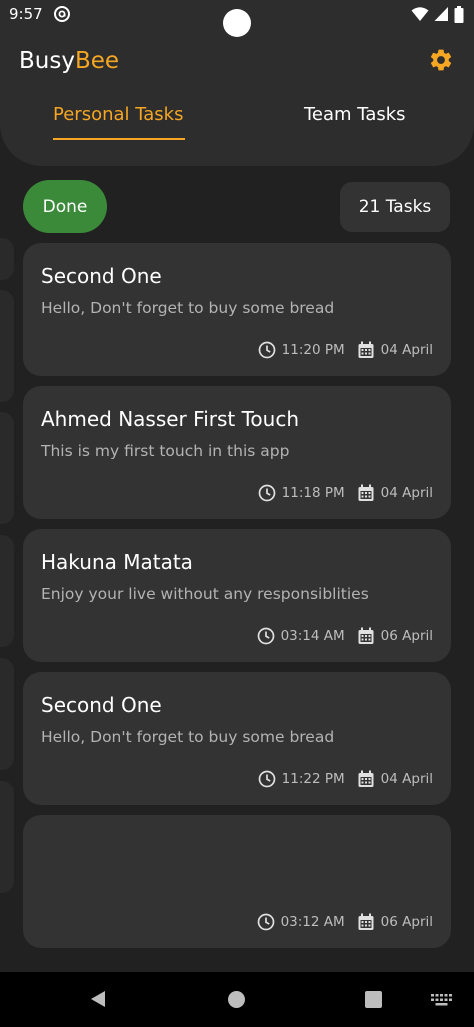 This screenshot has height=1027, width=474. What do you see at coordinates (26, 14) in the screenshot?
I see `status-time: 9:57` at bounding box center [26, 14].